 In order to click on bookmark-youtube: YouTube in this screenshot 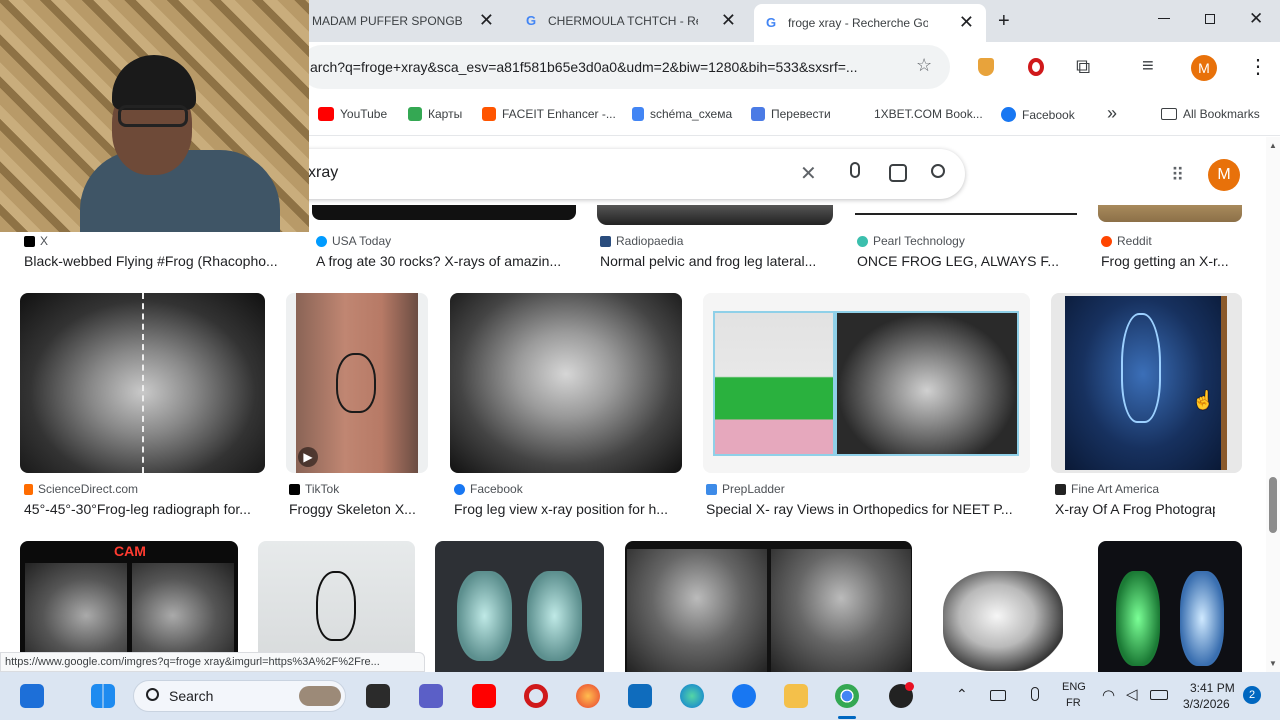, I will do `click(352, 114)`.